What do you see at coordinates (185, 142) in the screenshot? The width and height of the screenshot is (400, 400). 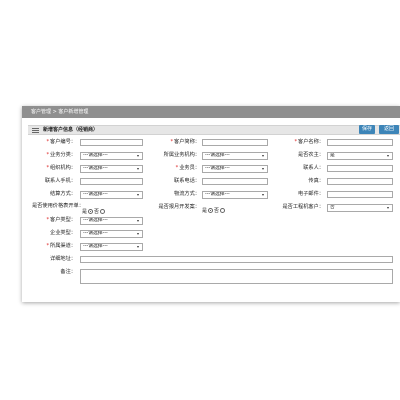 I see `label-customer-short: *客户简称：` at bounding box center [185, 142].